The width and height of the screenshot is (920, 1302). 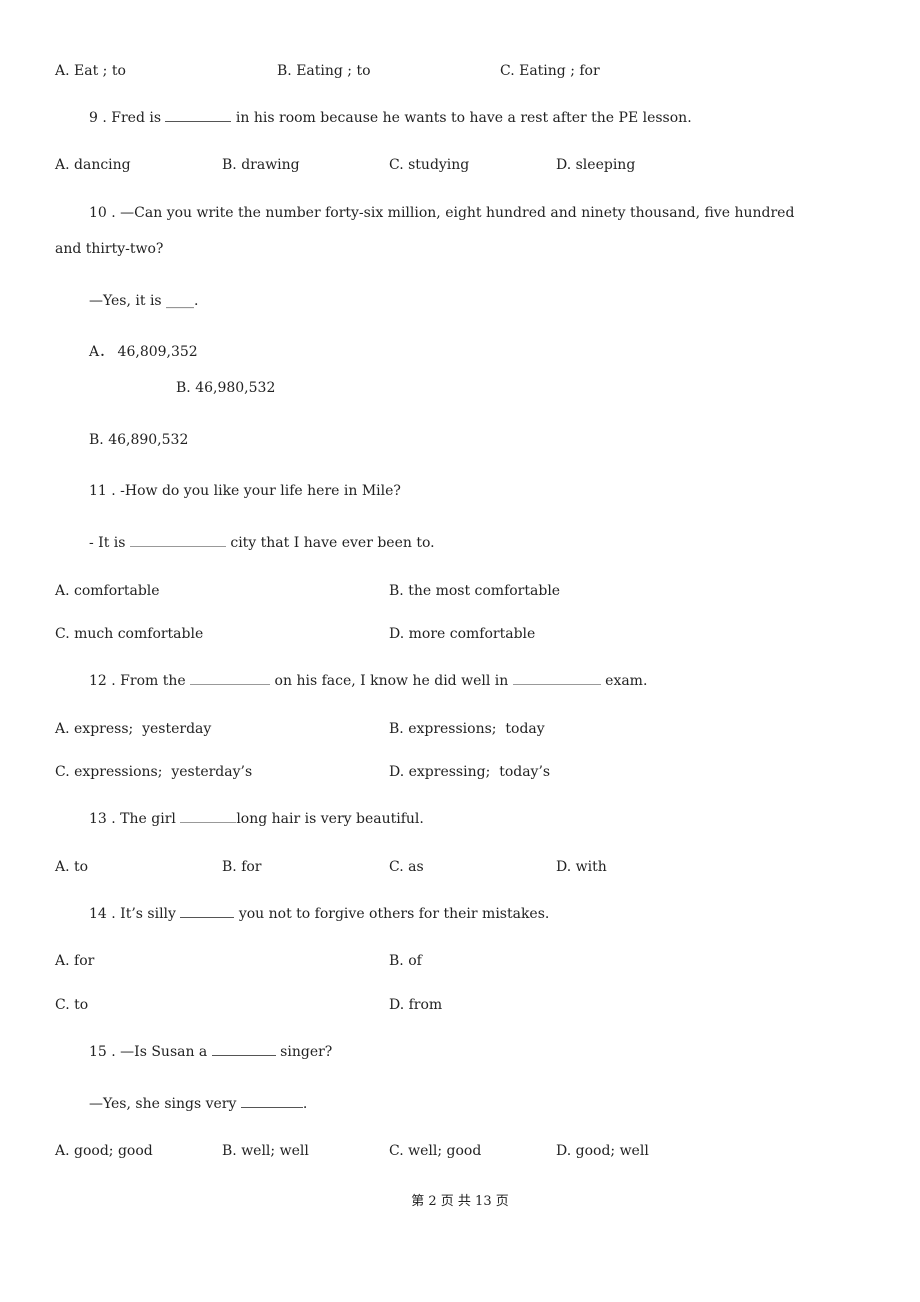 I want to click on q12-option-a: A. express; yesterday, so click(x=133, y=729).